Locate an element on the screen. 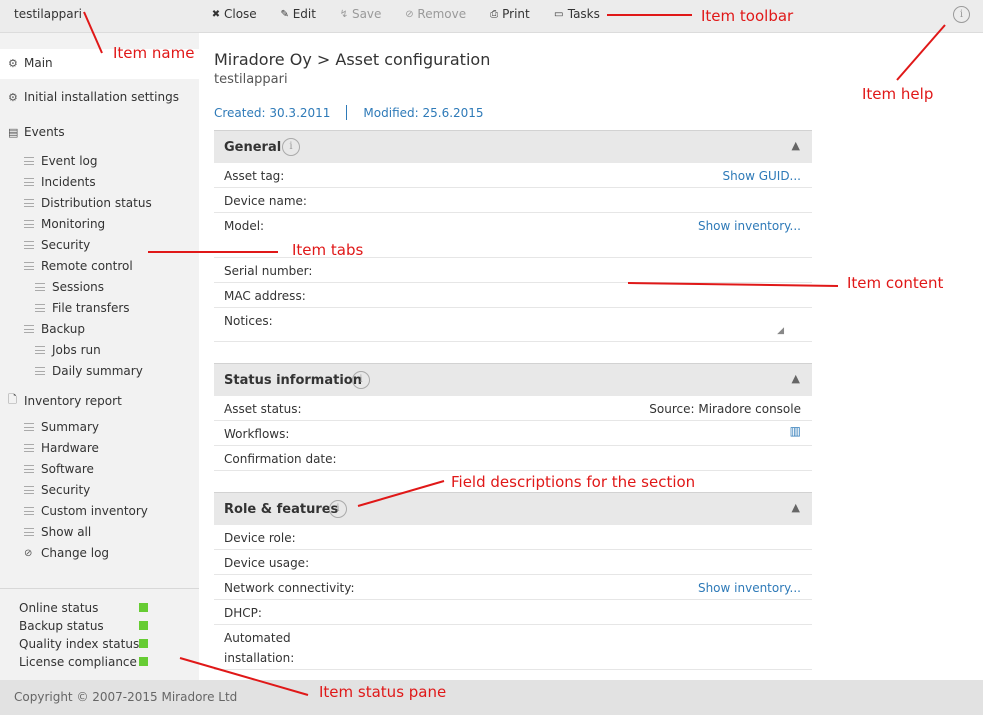 The image size is (983, 715). field-notices: Notices: ◢ is located at coordinates (513, 325).